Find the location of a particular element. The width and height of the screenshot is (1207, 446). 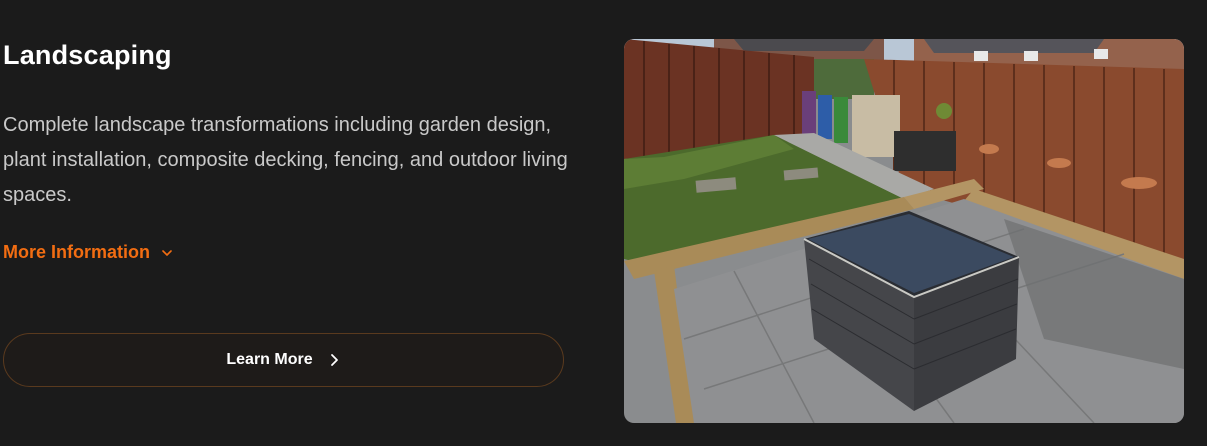

chevron-down-icon is located at coordinates (167, 252).